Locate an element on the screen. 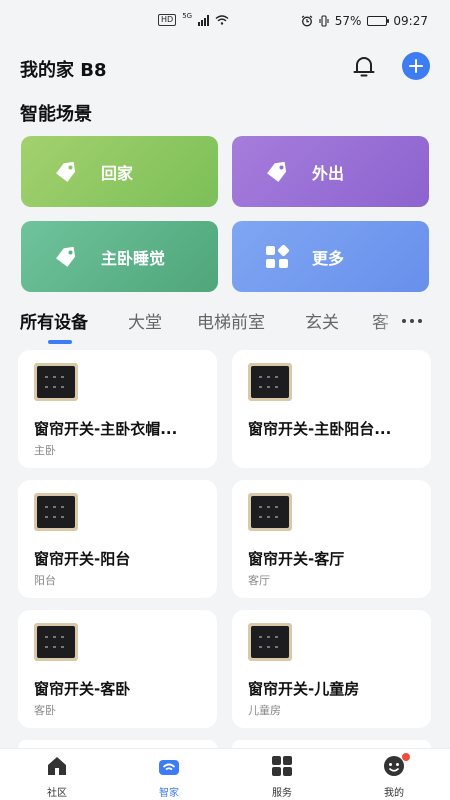  tab-indicator is located at coordinates (60, 342).